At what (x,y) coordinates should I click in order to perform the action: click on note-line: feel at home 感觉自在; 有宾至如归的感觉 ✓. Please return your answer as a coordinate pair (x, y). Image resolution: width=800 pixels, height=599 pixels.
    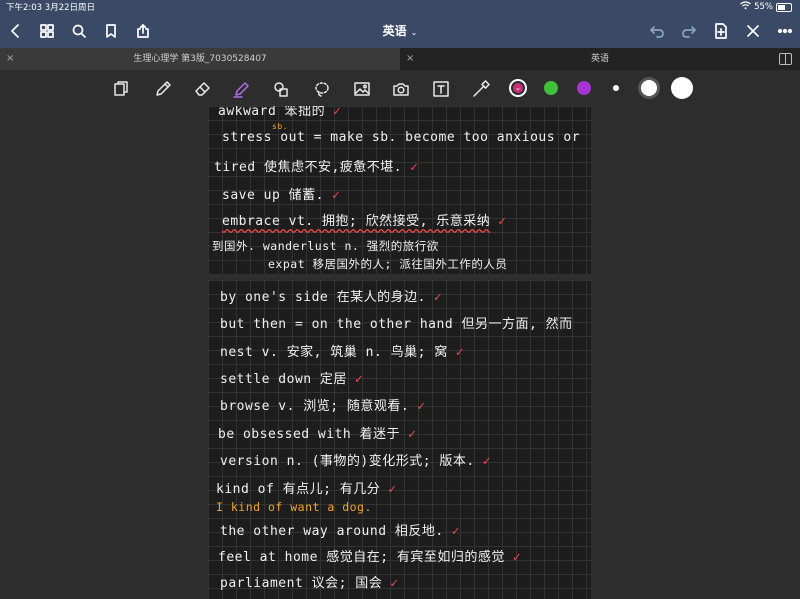
    Looking at the image, I should click on (370, 557).